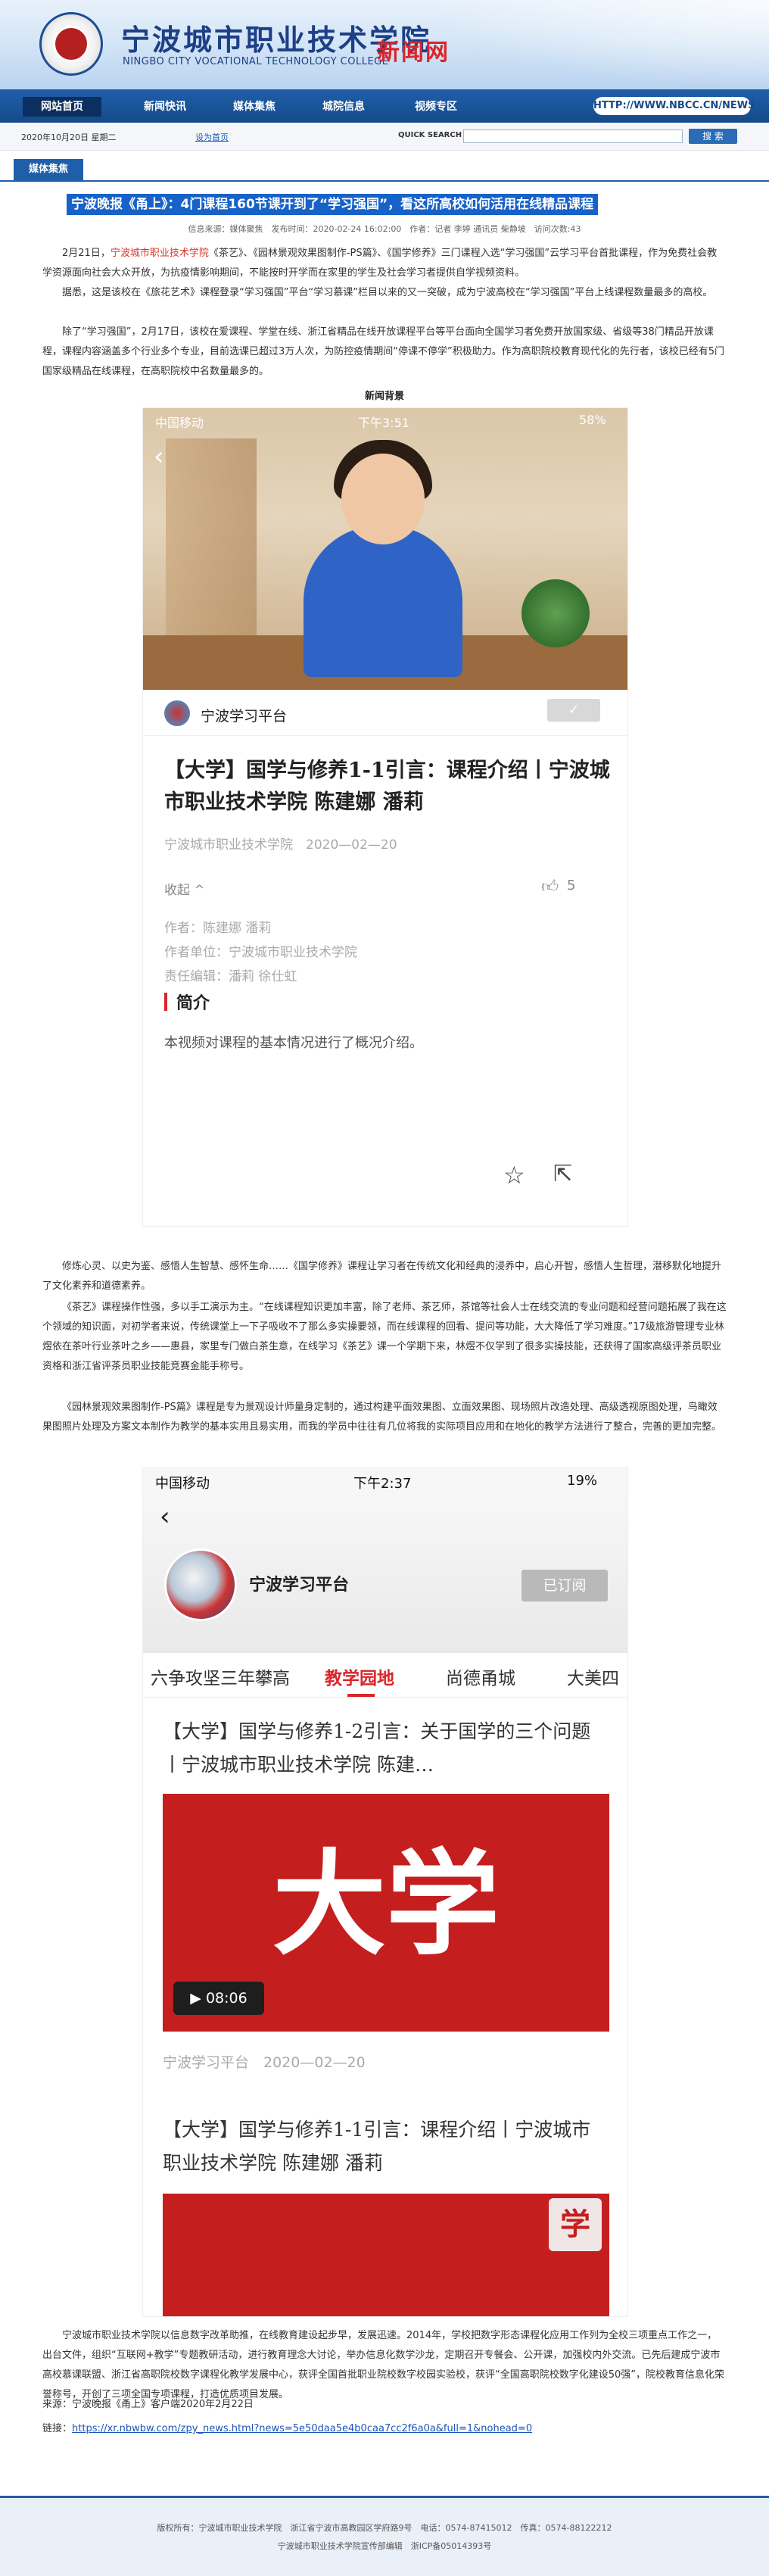 Image resolution: width=769 pixels, height=2576 pixels. I want to click on site-footer, so click(384, 2536).